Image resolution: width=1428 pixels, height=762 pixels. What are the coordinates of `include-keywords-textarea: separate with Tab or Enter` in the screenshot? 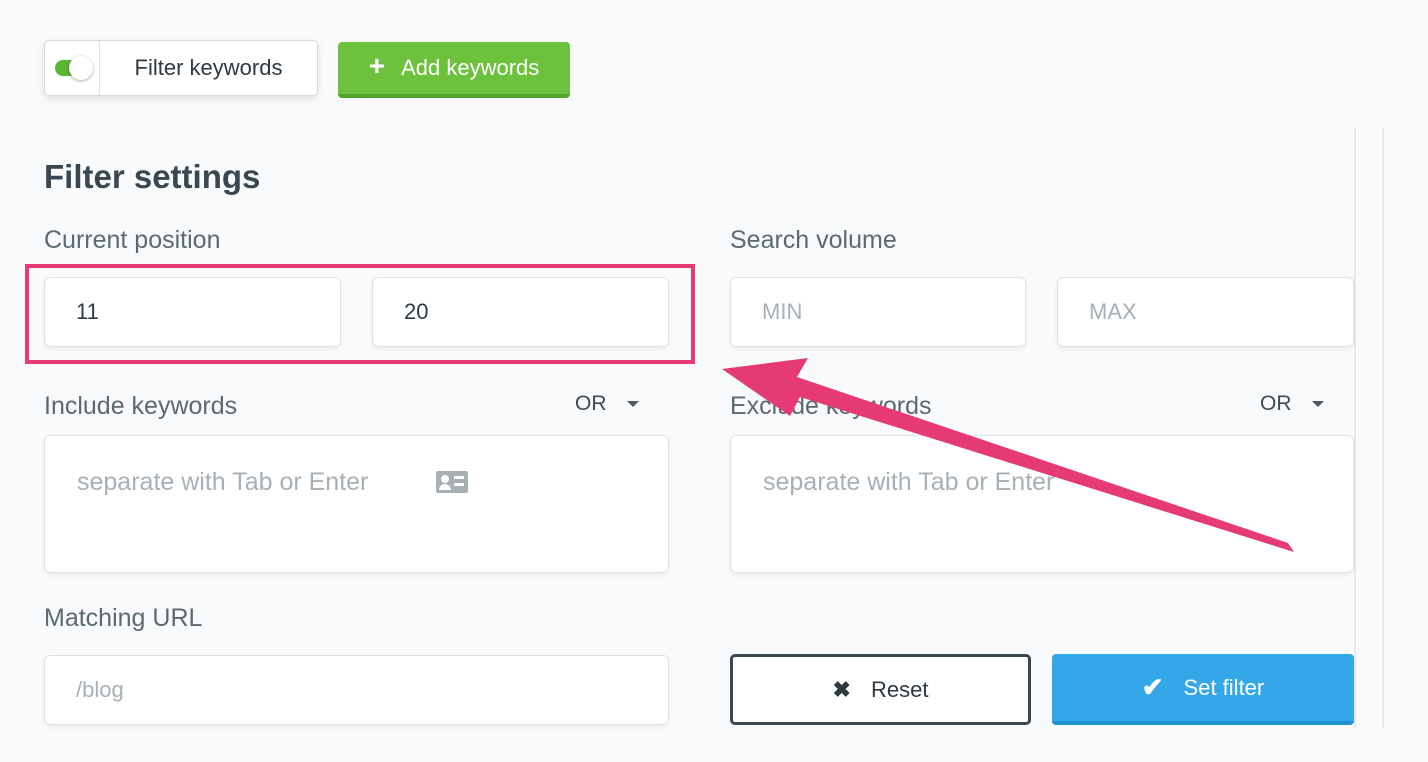 It's located at (356, 504).